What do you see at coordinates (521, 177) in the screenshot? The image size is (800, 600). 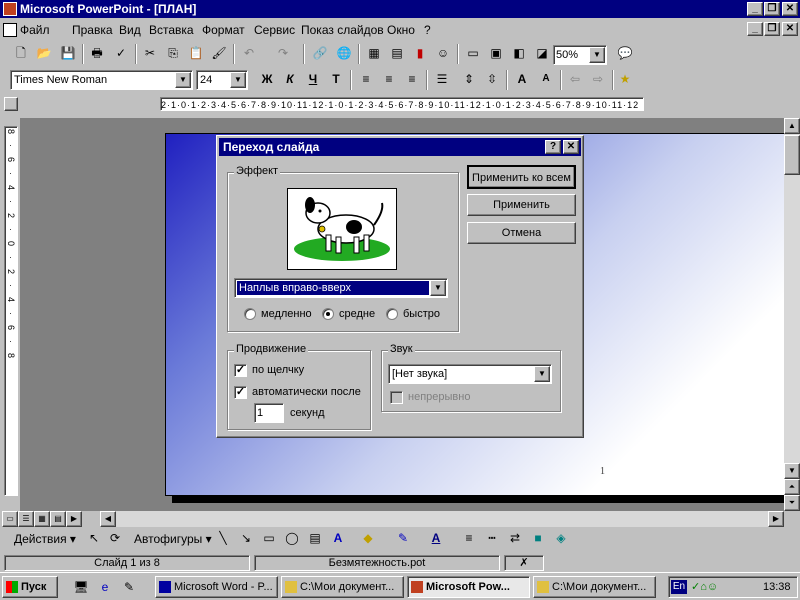 I see `apply-to-all-button: Применить ко всем` at bounding box center [521, 177].